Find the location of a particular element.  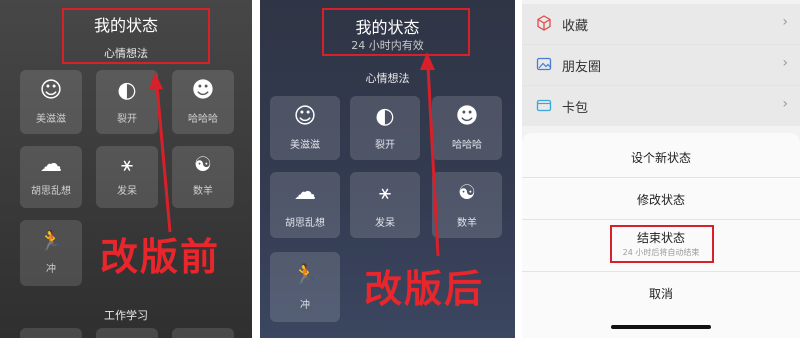

caption-after: 改版后 is located at coordinates (424, 289).